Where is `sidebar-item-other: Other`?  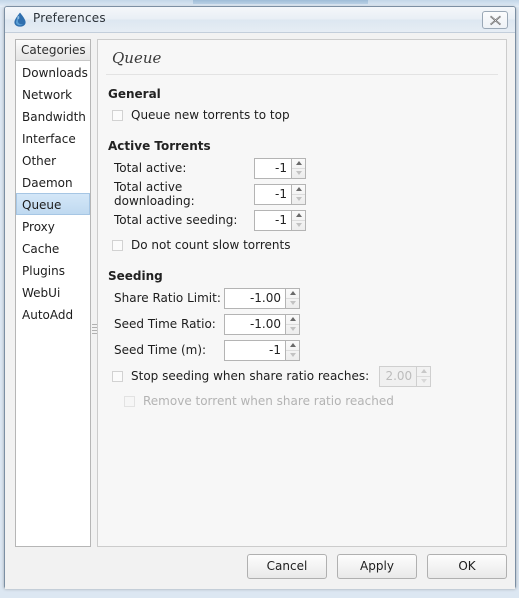
sidebar-item-other: Other is located at coordinates (53, 160).